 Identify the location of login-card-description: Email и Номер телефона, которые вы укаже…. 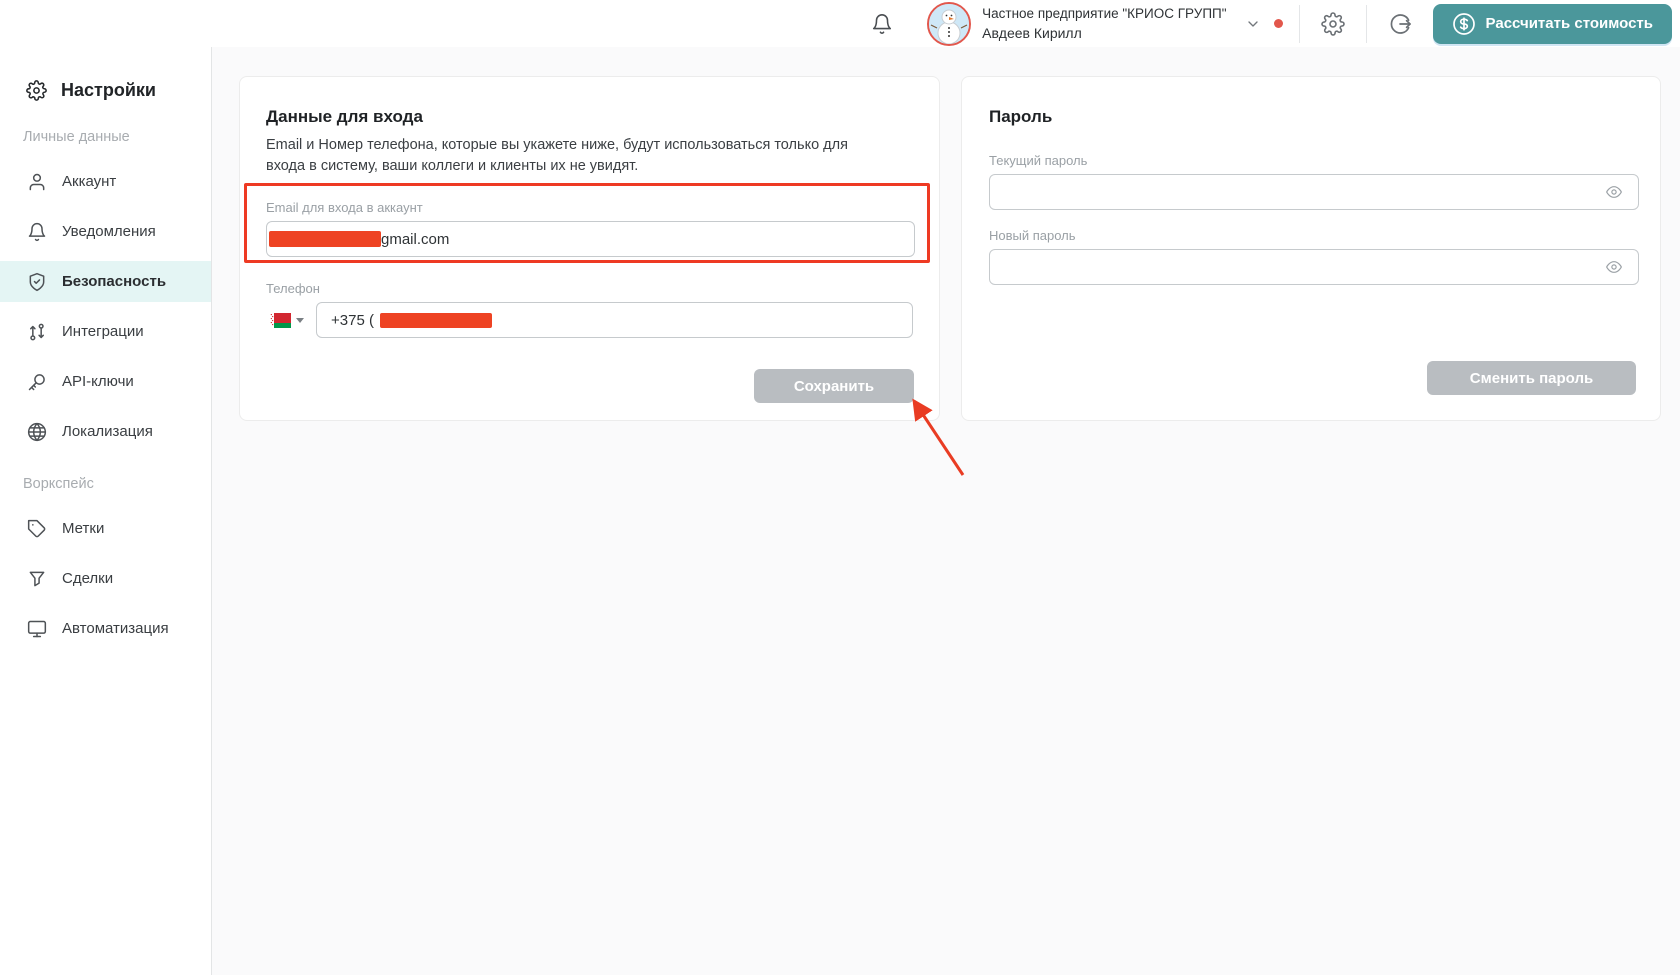
(557, 156).